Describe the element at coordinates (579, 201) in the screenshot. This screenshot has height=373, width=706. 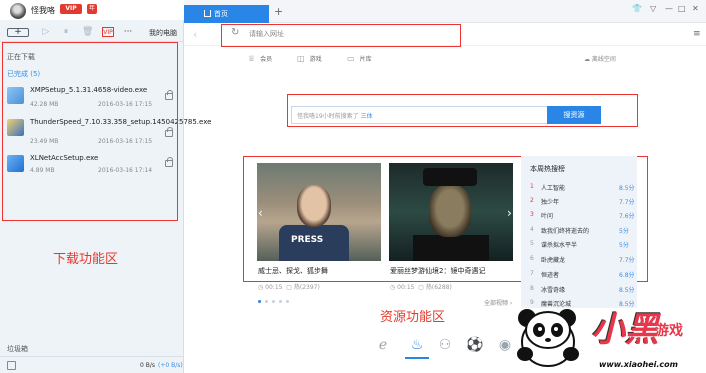
I see `hot-list-item: 2 独少年 7.7分` at that location.